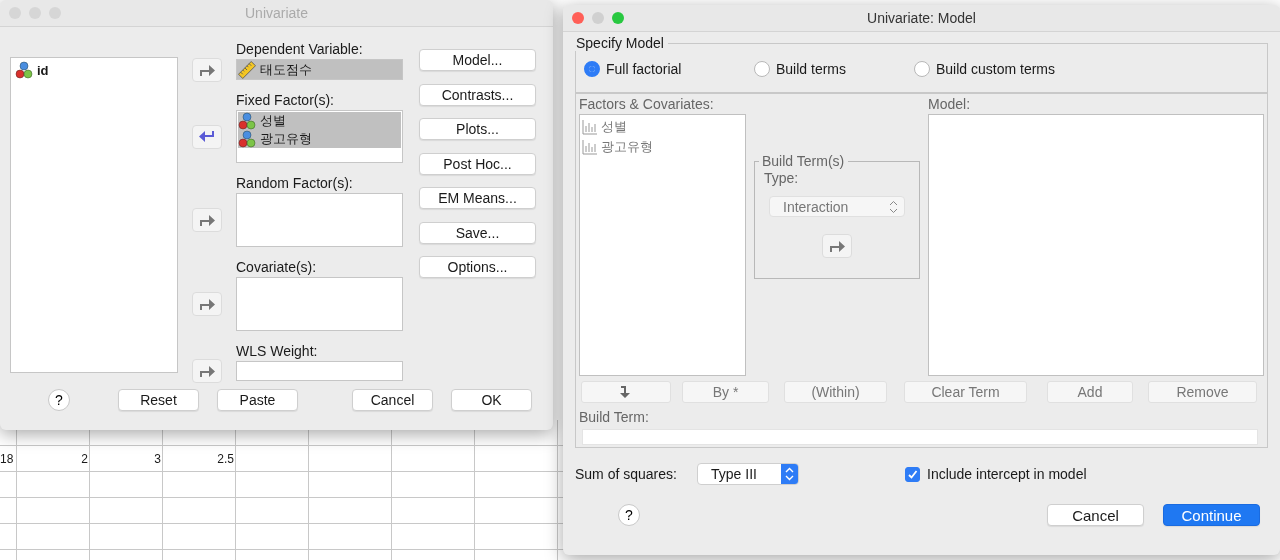  Describe the element at coordinates (626, 474) in the screenshot. I see `field-label: Sum of squares:` at that location.